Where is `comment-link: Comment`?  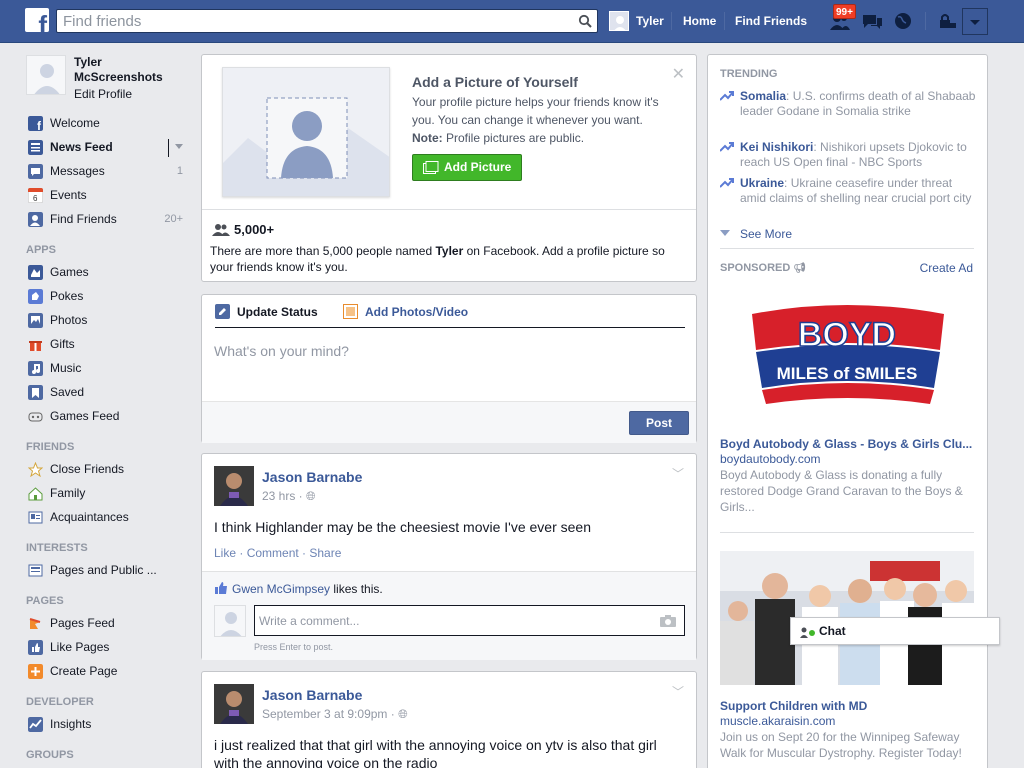 comment-link: Comment is located at coordinates (273, 553).